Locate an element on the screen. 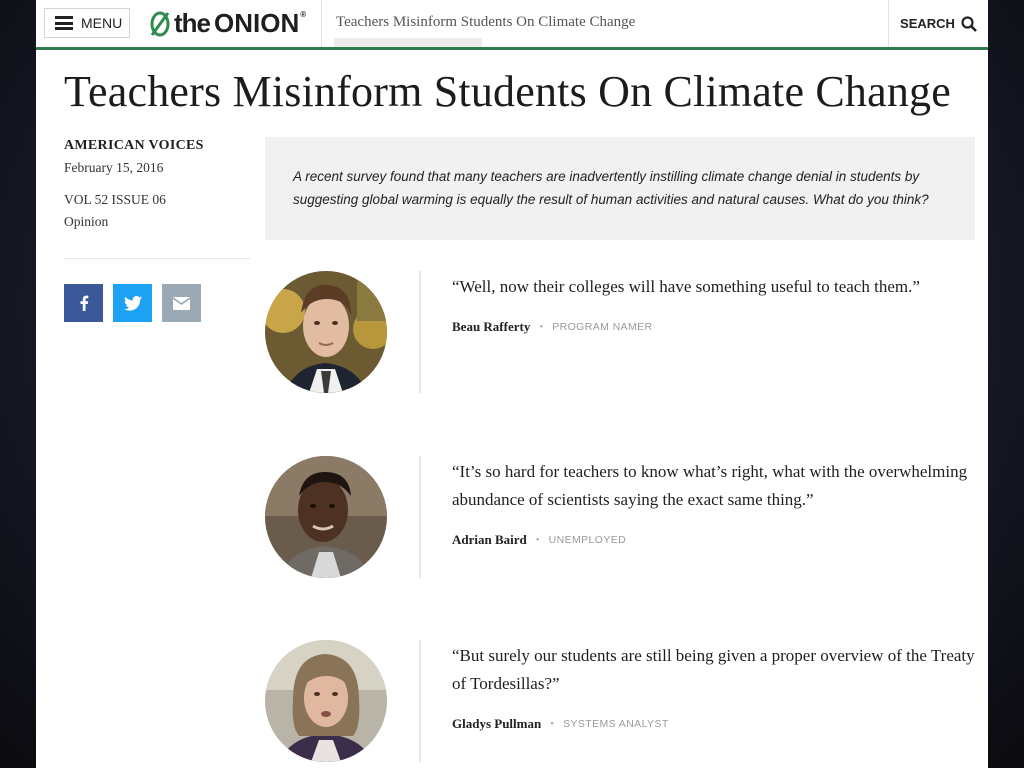  respondent-name: Beau Rafferty is located at coordinates (491, 326).